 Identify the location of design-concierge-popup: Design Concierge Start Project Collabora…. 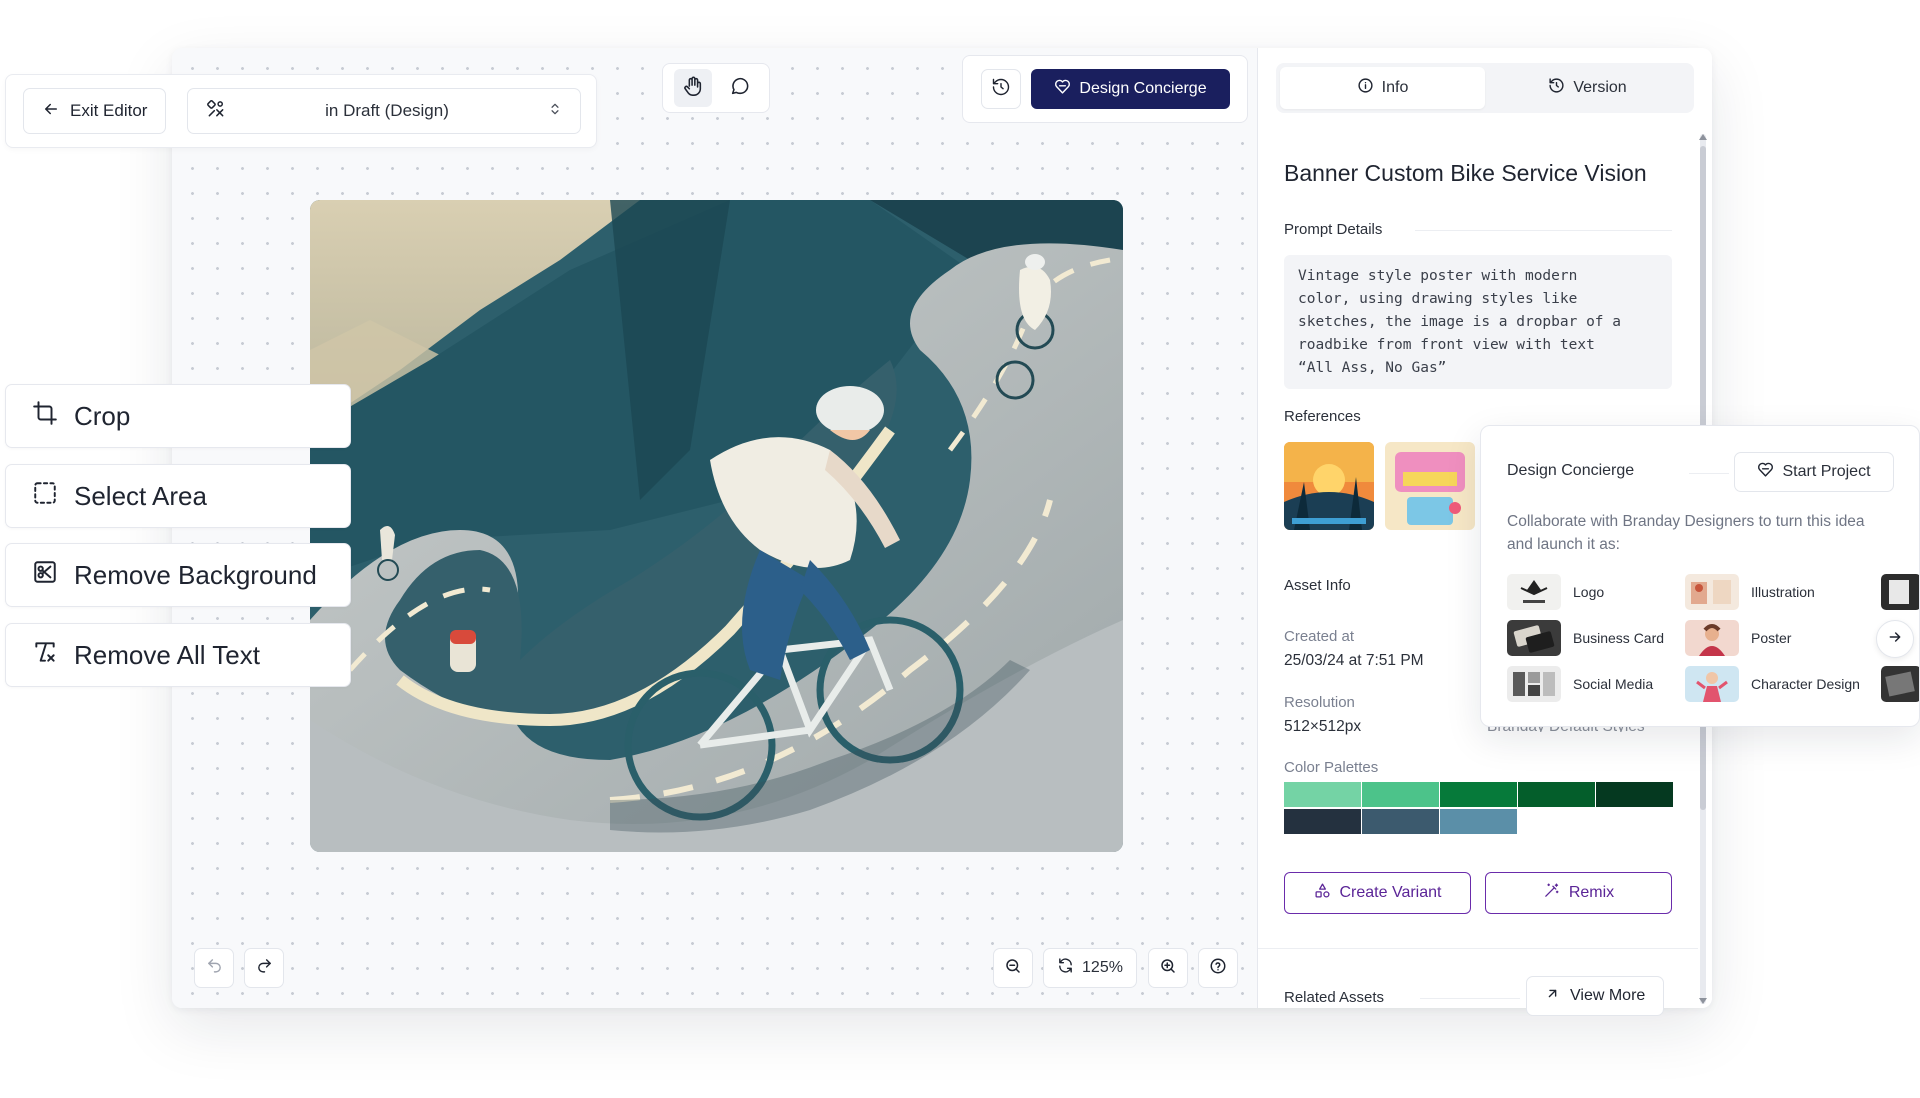
(1700, 576).